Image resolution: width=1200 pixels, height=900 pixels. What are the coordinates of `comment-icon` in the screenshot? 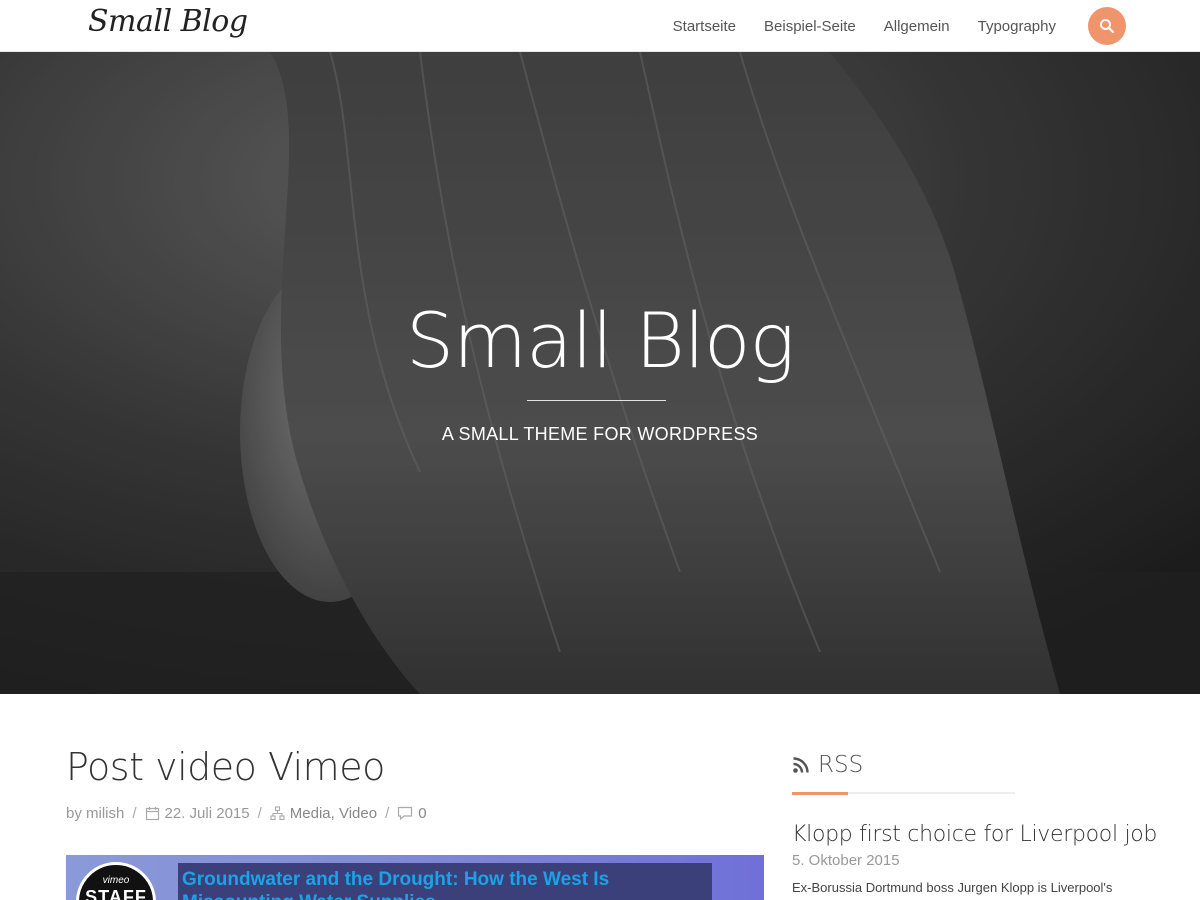 It's located at (405, 813).